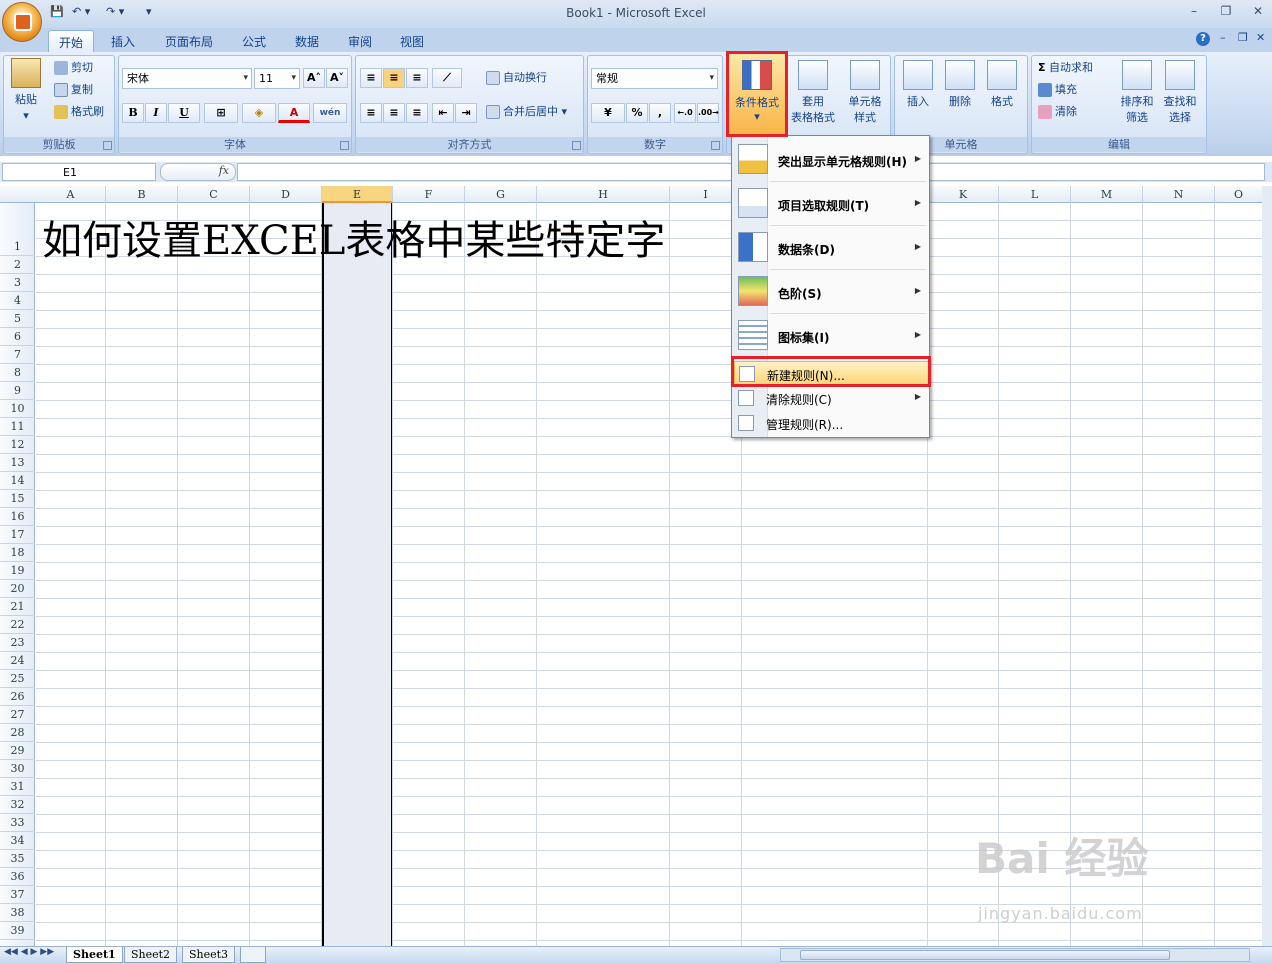  I want to click on align-middle-icon: ≡, so click(394, 78).